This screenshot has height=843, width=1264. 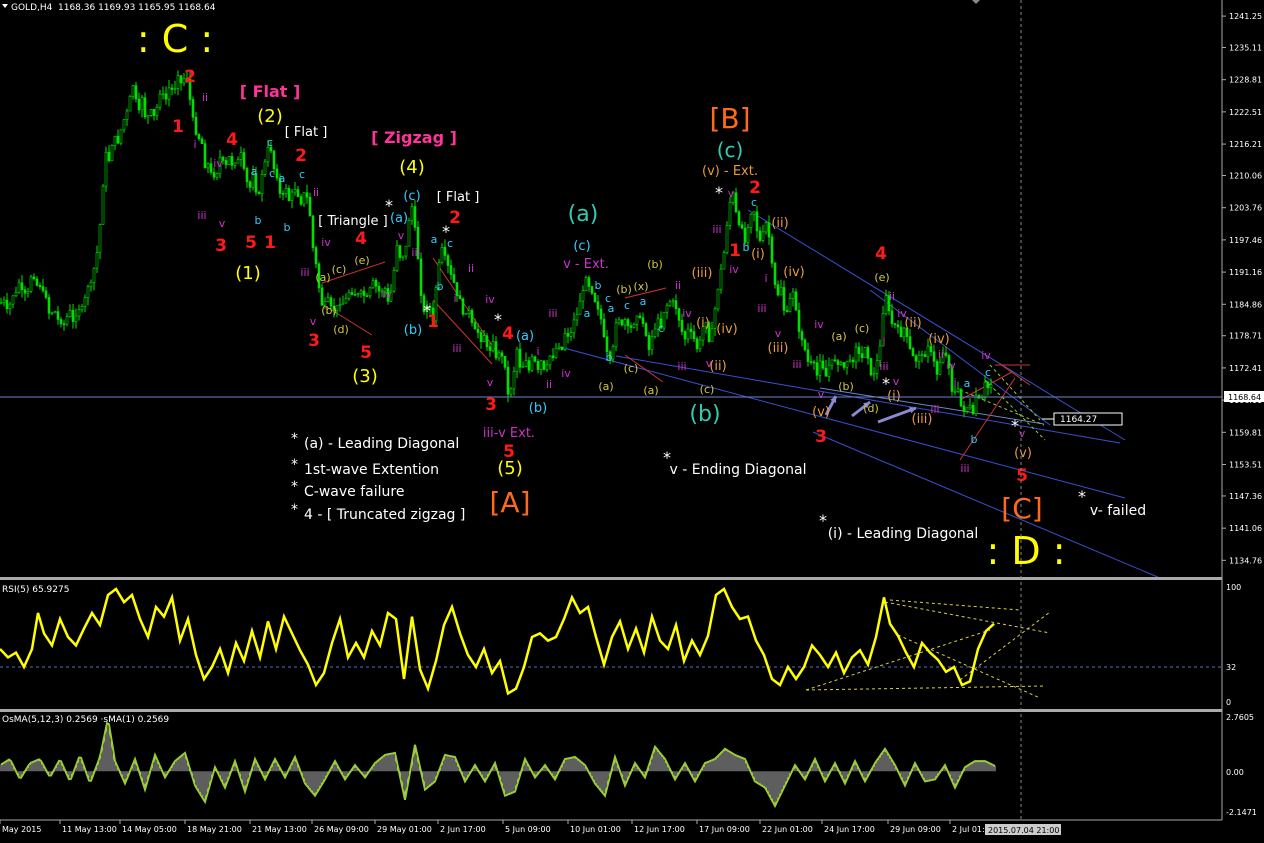 I want to click on osma-tick-label: 0.00, so click(x=1235, y=772).